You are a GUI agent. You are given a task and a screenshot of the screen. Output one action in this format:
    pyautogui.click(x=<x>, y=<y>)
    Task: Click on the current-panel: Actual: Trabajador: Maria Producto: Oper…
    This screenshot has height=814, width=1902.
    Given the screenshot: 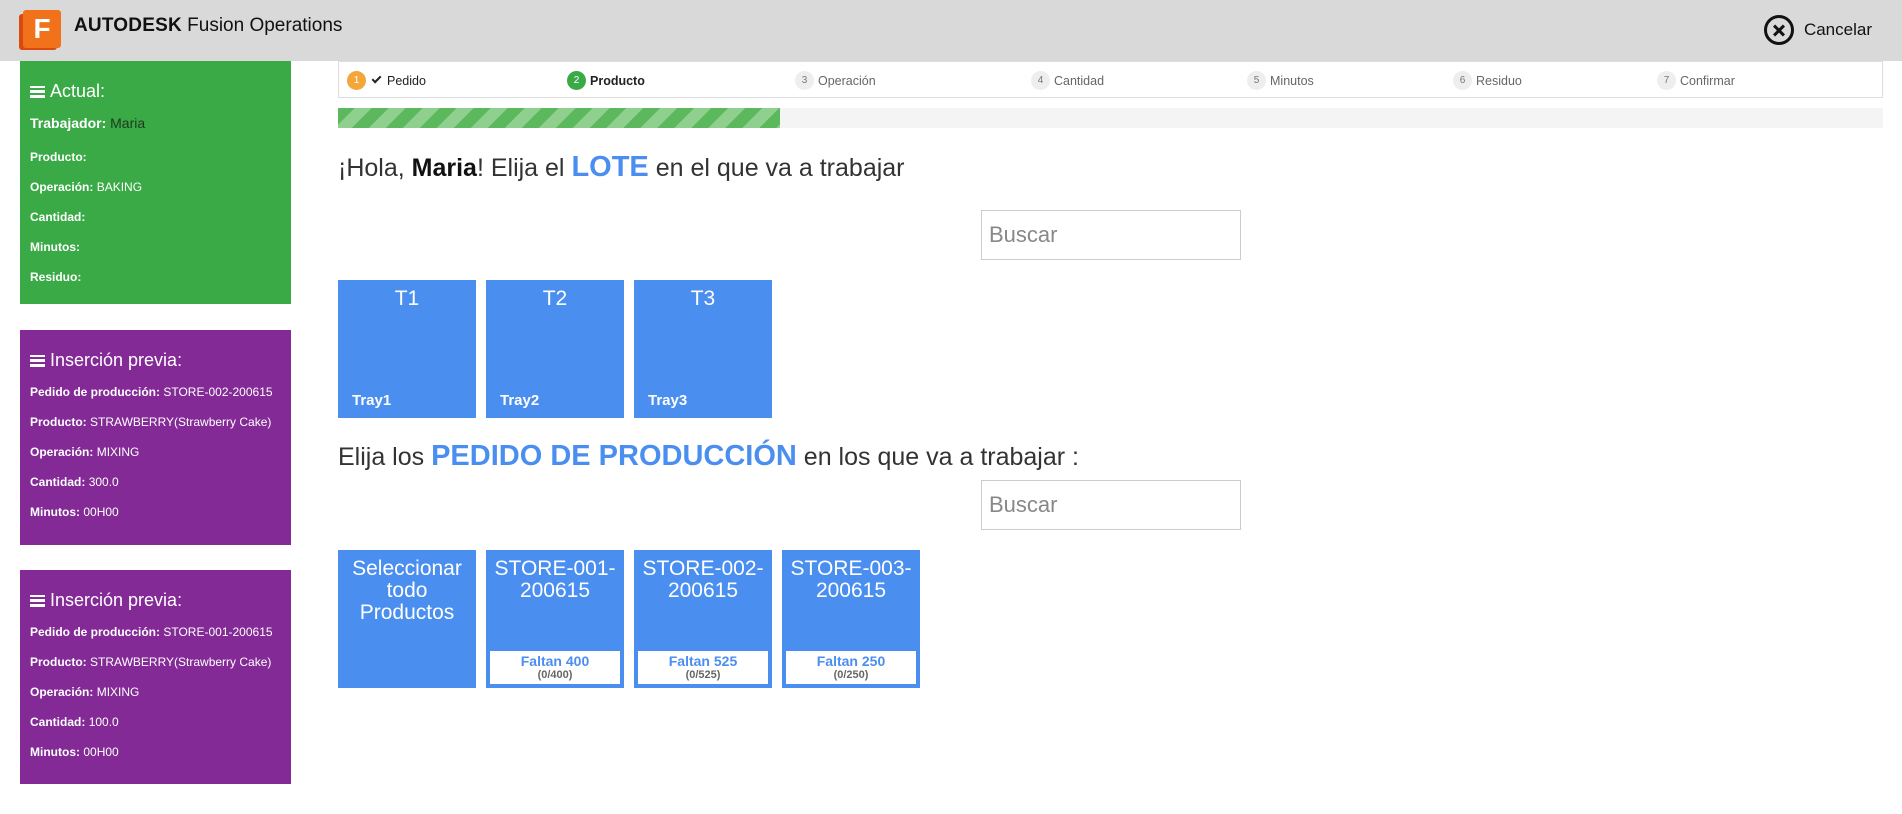 What is the action you would take?
    pyautogui.click(x=155, y=182)
    